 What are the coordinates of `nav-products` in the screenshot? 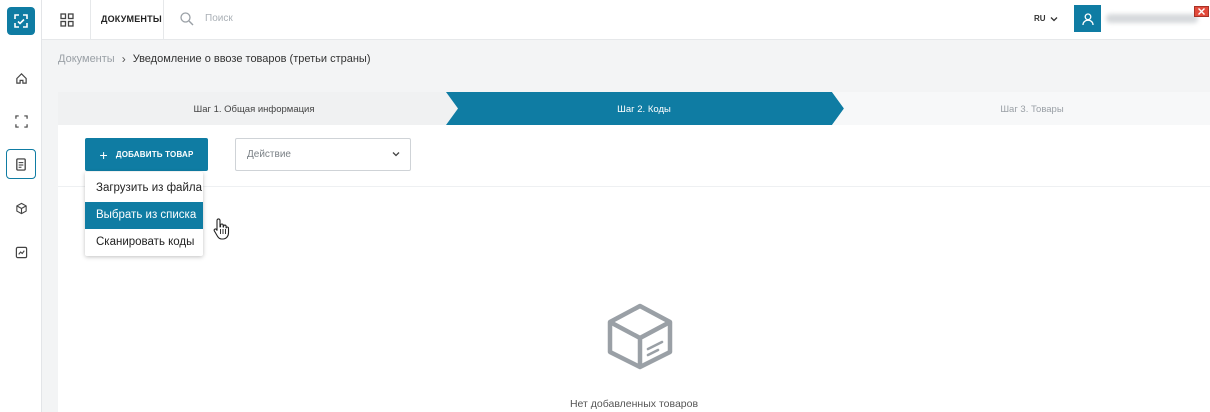 It's located at (21, 208).